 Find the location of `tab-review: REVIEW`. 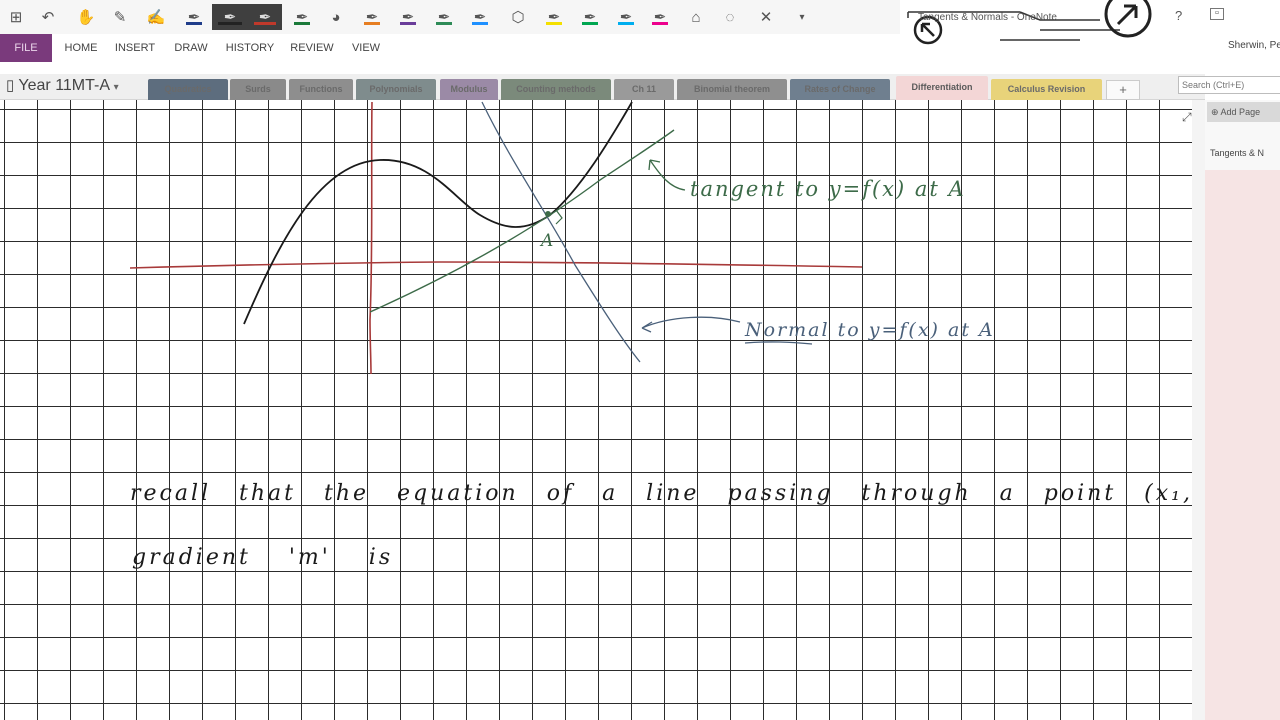

tab-review: REVIEW is located at coordinates (312, 48).